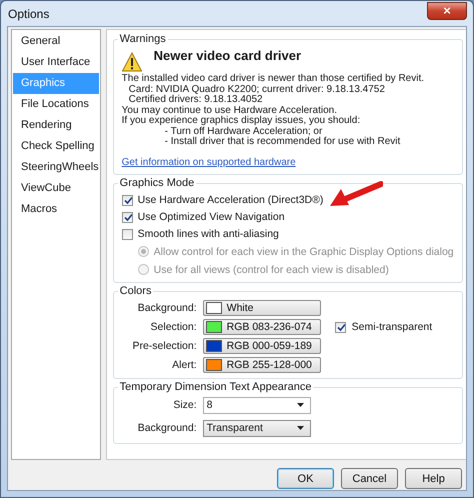 The image size is (474, 498). What do you see at coordinates (157, 182) in the screenshot?
I see `group-title: Graphics Mode` at bounding box center [157, 182].